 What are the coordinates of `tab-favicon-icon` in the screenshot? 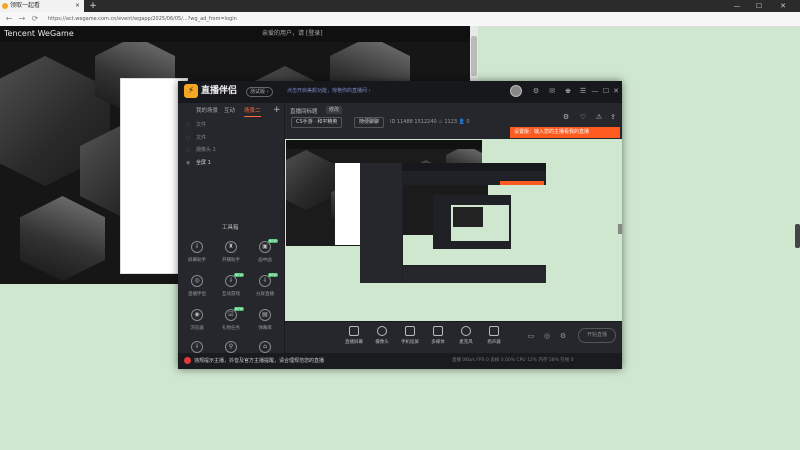 It's located at (5, 6).